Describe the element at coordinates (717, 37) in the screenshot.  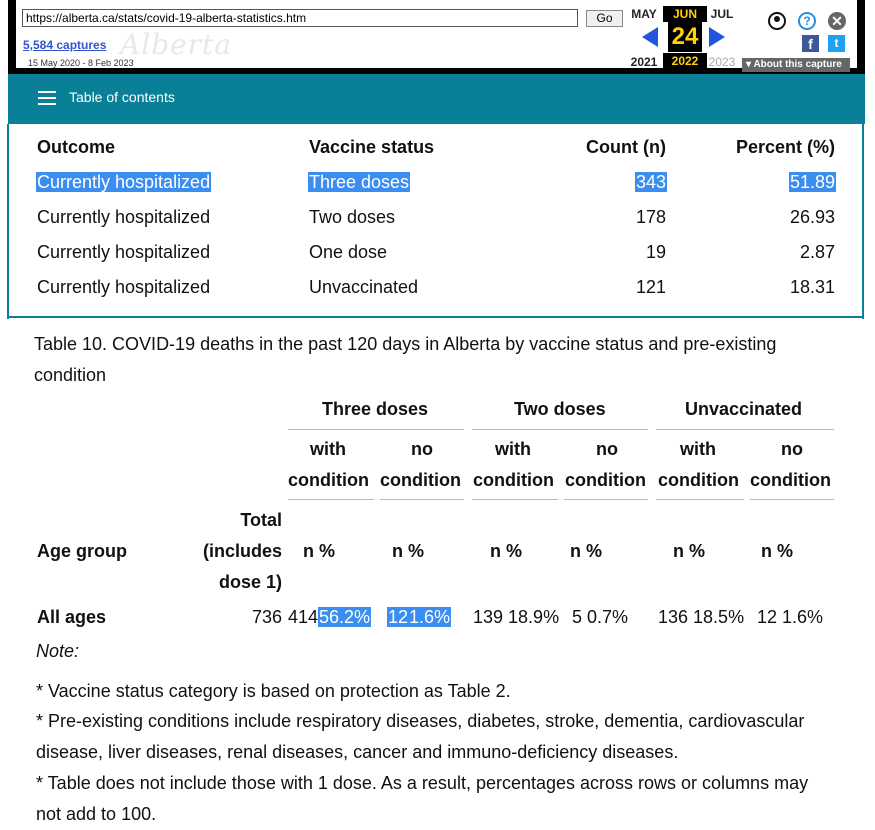
I see `next-capture-arrow-icon` at that location.